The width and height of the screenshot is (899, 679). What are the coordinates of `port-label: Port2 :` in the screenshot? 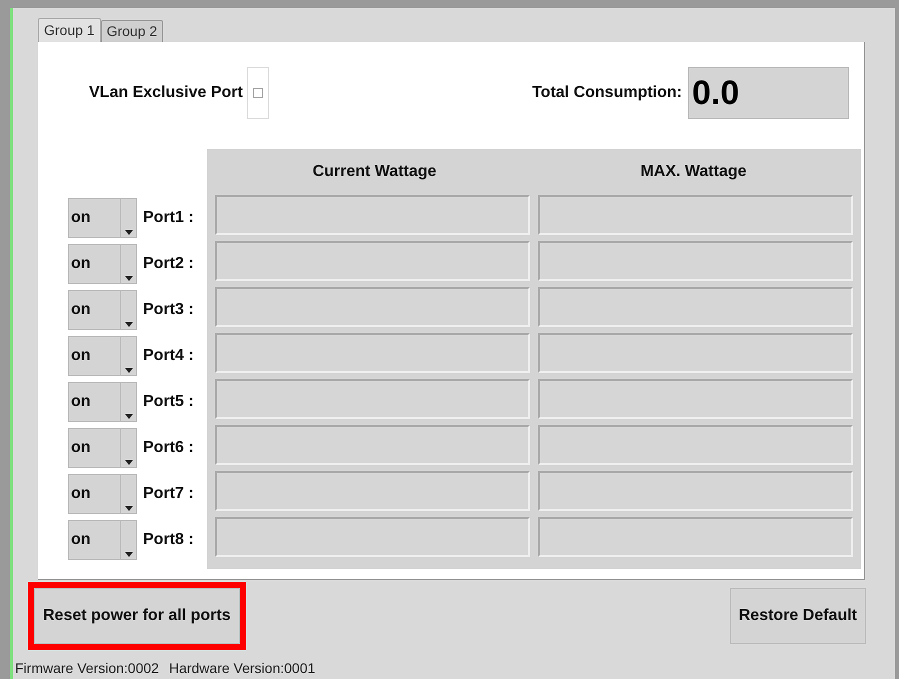 It's located at (168, 264).